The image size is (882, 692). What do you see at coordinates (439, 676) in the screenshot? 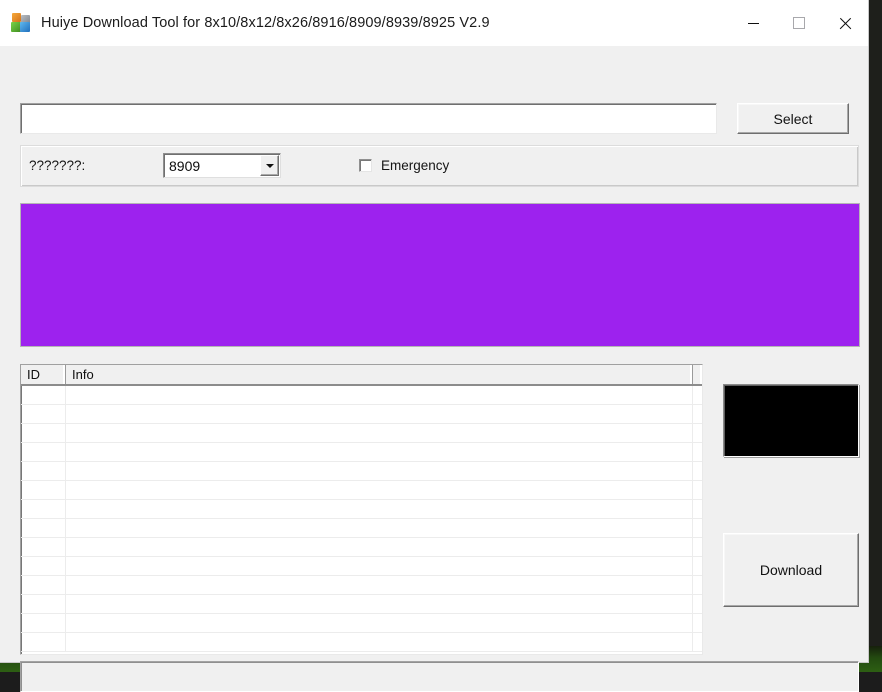
I see `status-bar` at bounding box center [439, 676].